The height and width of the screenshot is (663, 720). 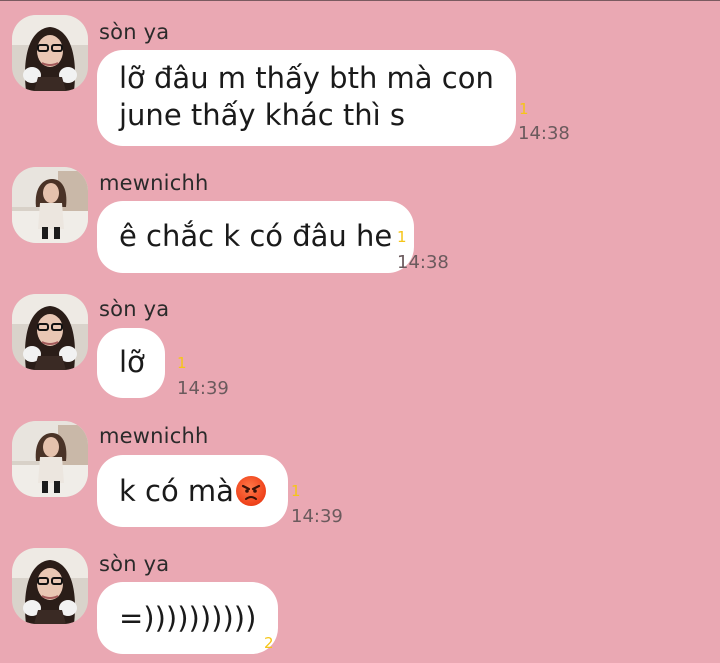 I want to click on message-text: k có mà, so click(x=176, y=491).